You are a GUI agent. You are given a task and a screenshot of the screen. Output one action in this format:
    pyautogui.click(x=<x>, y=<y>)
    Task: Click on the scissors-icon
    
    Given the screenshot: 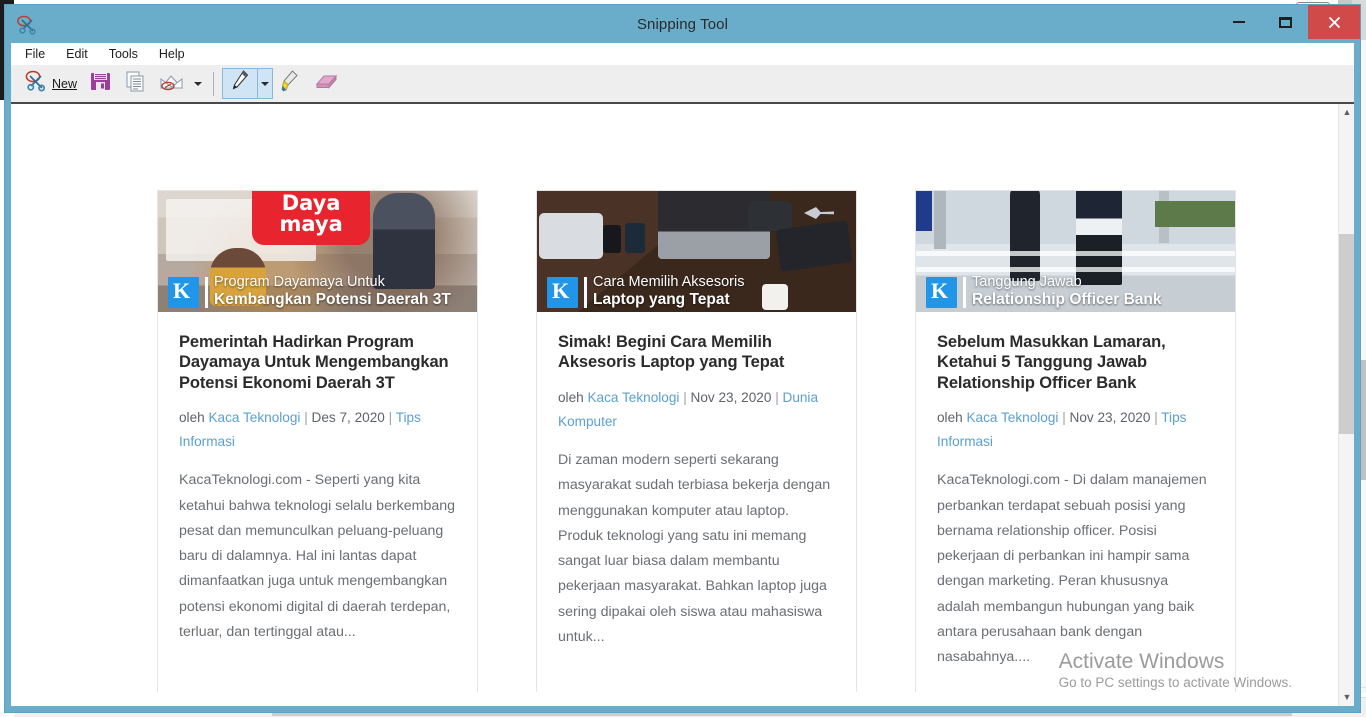 What is the action you would take?
    pyautogui.click(x=27, y=25)
    